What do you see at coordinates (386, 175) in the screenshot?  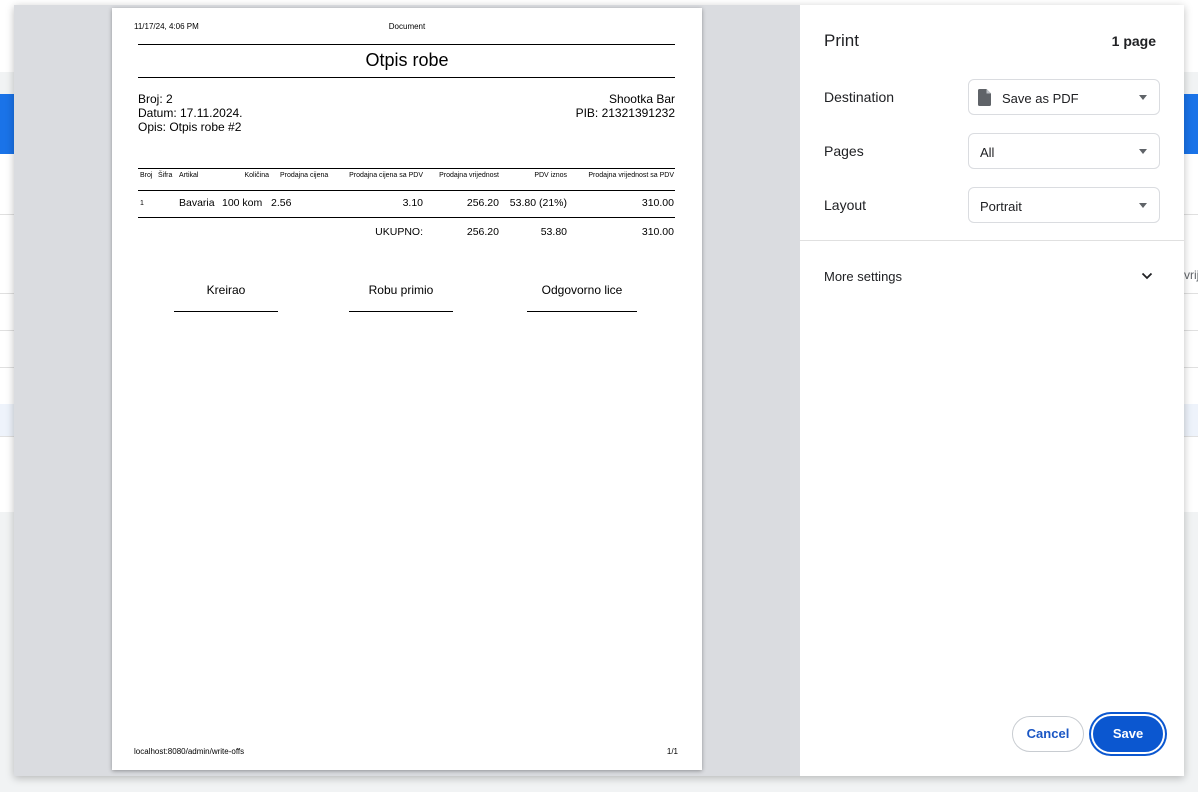 I see `table-header-prodajna-cijena-pdv: Prodajna cijena sa PDV` at bounding box center [386, 175].